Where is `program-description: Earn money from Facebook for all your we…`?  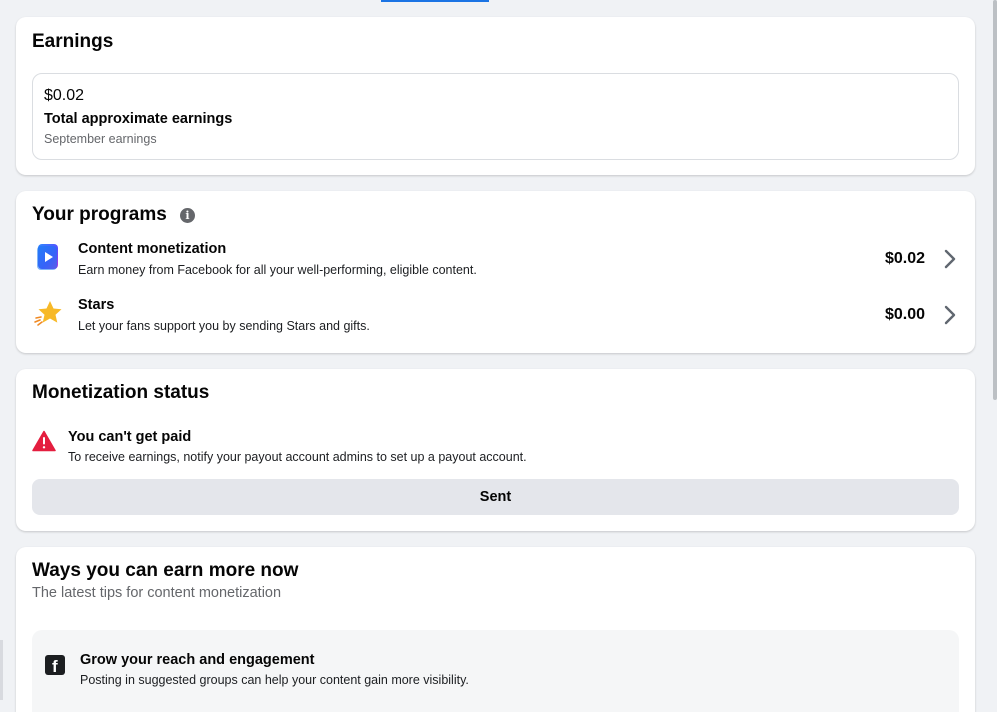 program-description: Earn money from Facebook for all your we… is located at coordinates (277, 270).